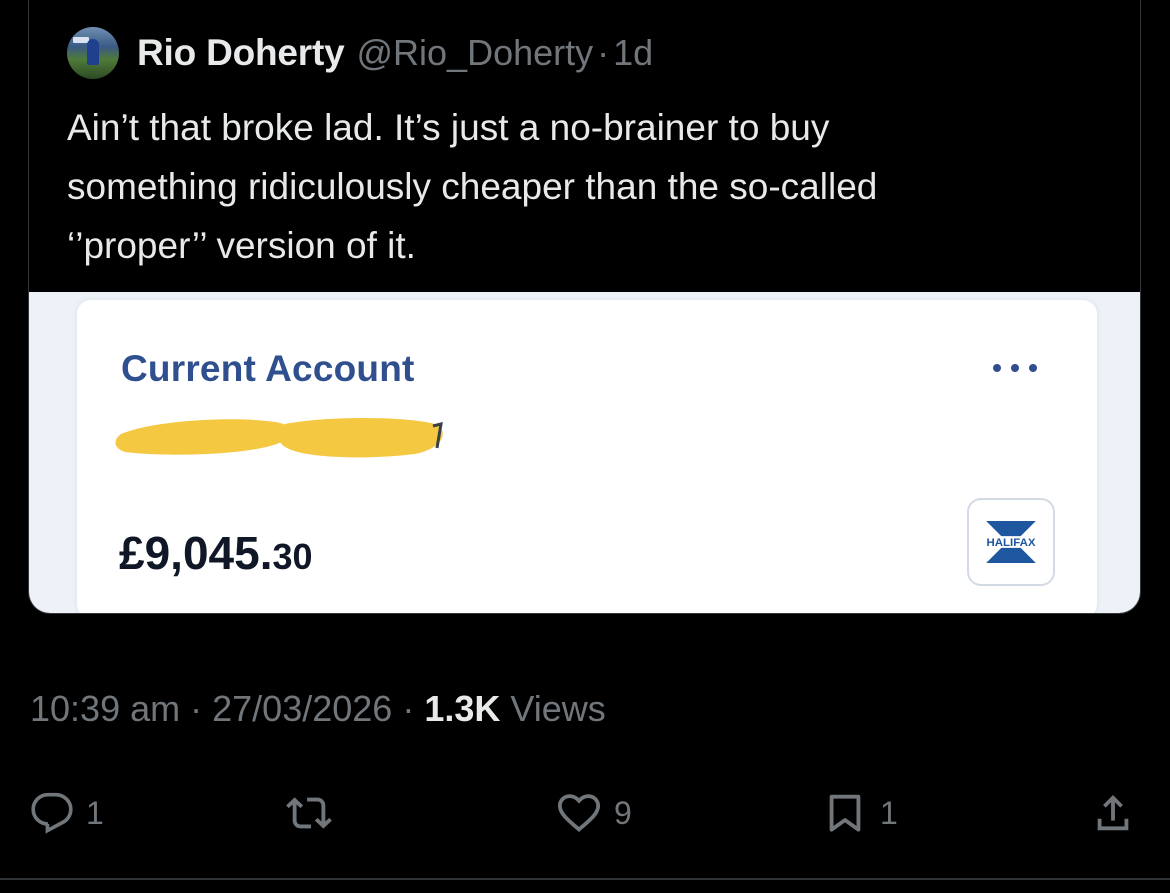 The height and width of the screenshot is (893, 1170). Describe the element at coordinates (585, 879) in the screenshot. I see `divider` at that location.